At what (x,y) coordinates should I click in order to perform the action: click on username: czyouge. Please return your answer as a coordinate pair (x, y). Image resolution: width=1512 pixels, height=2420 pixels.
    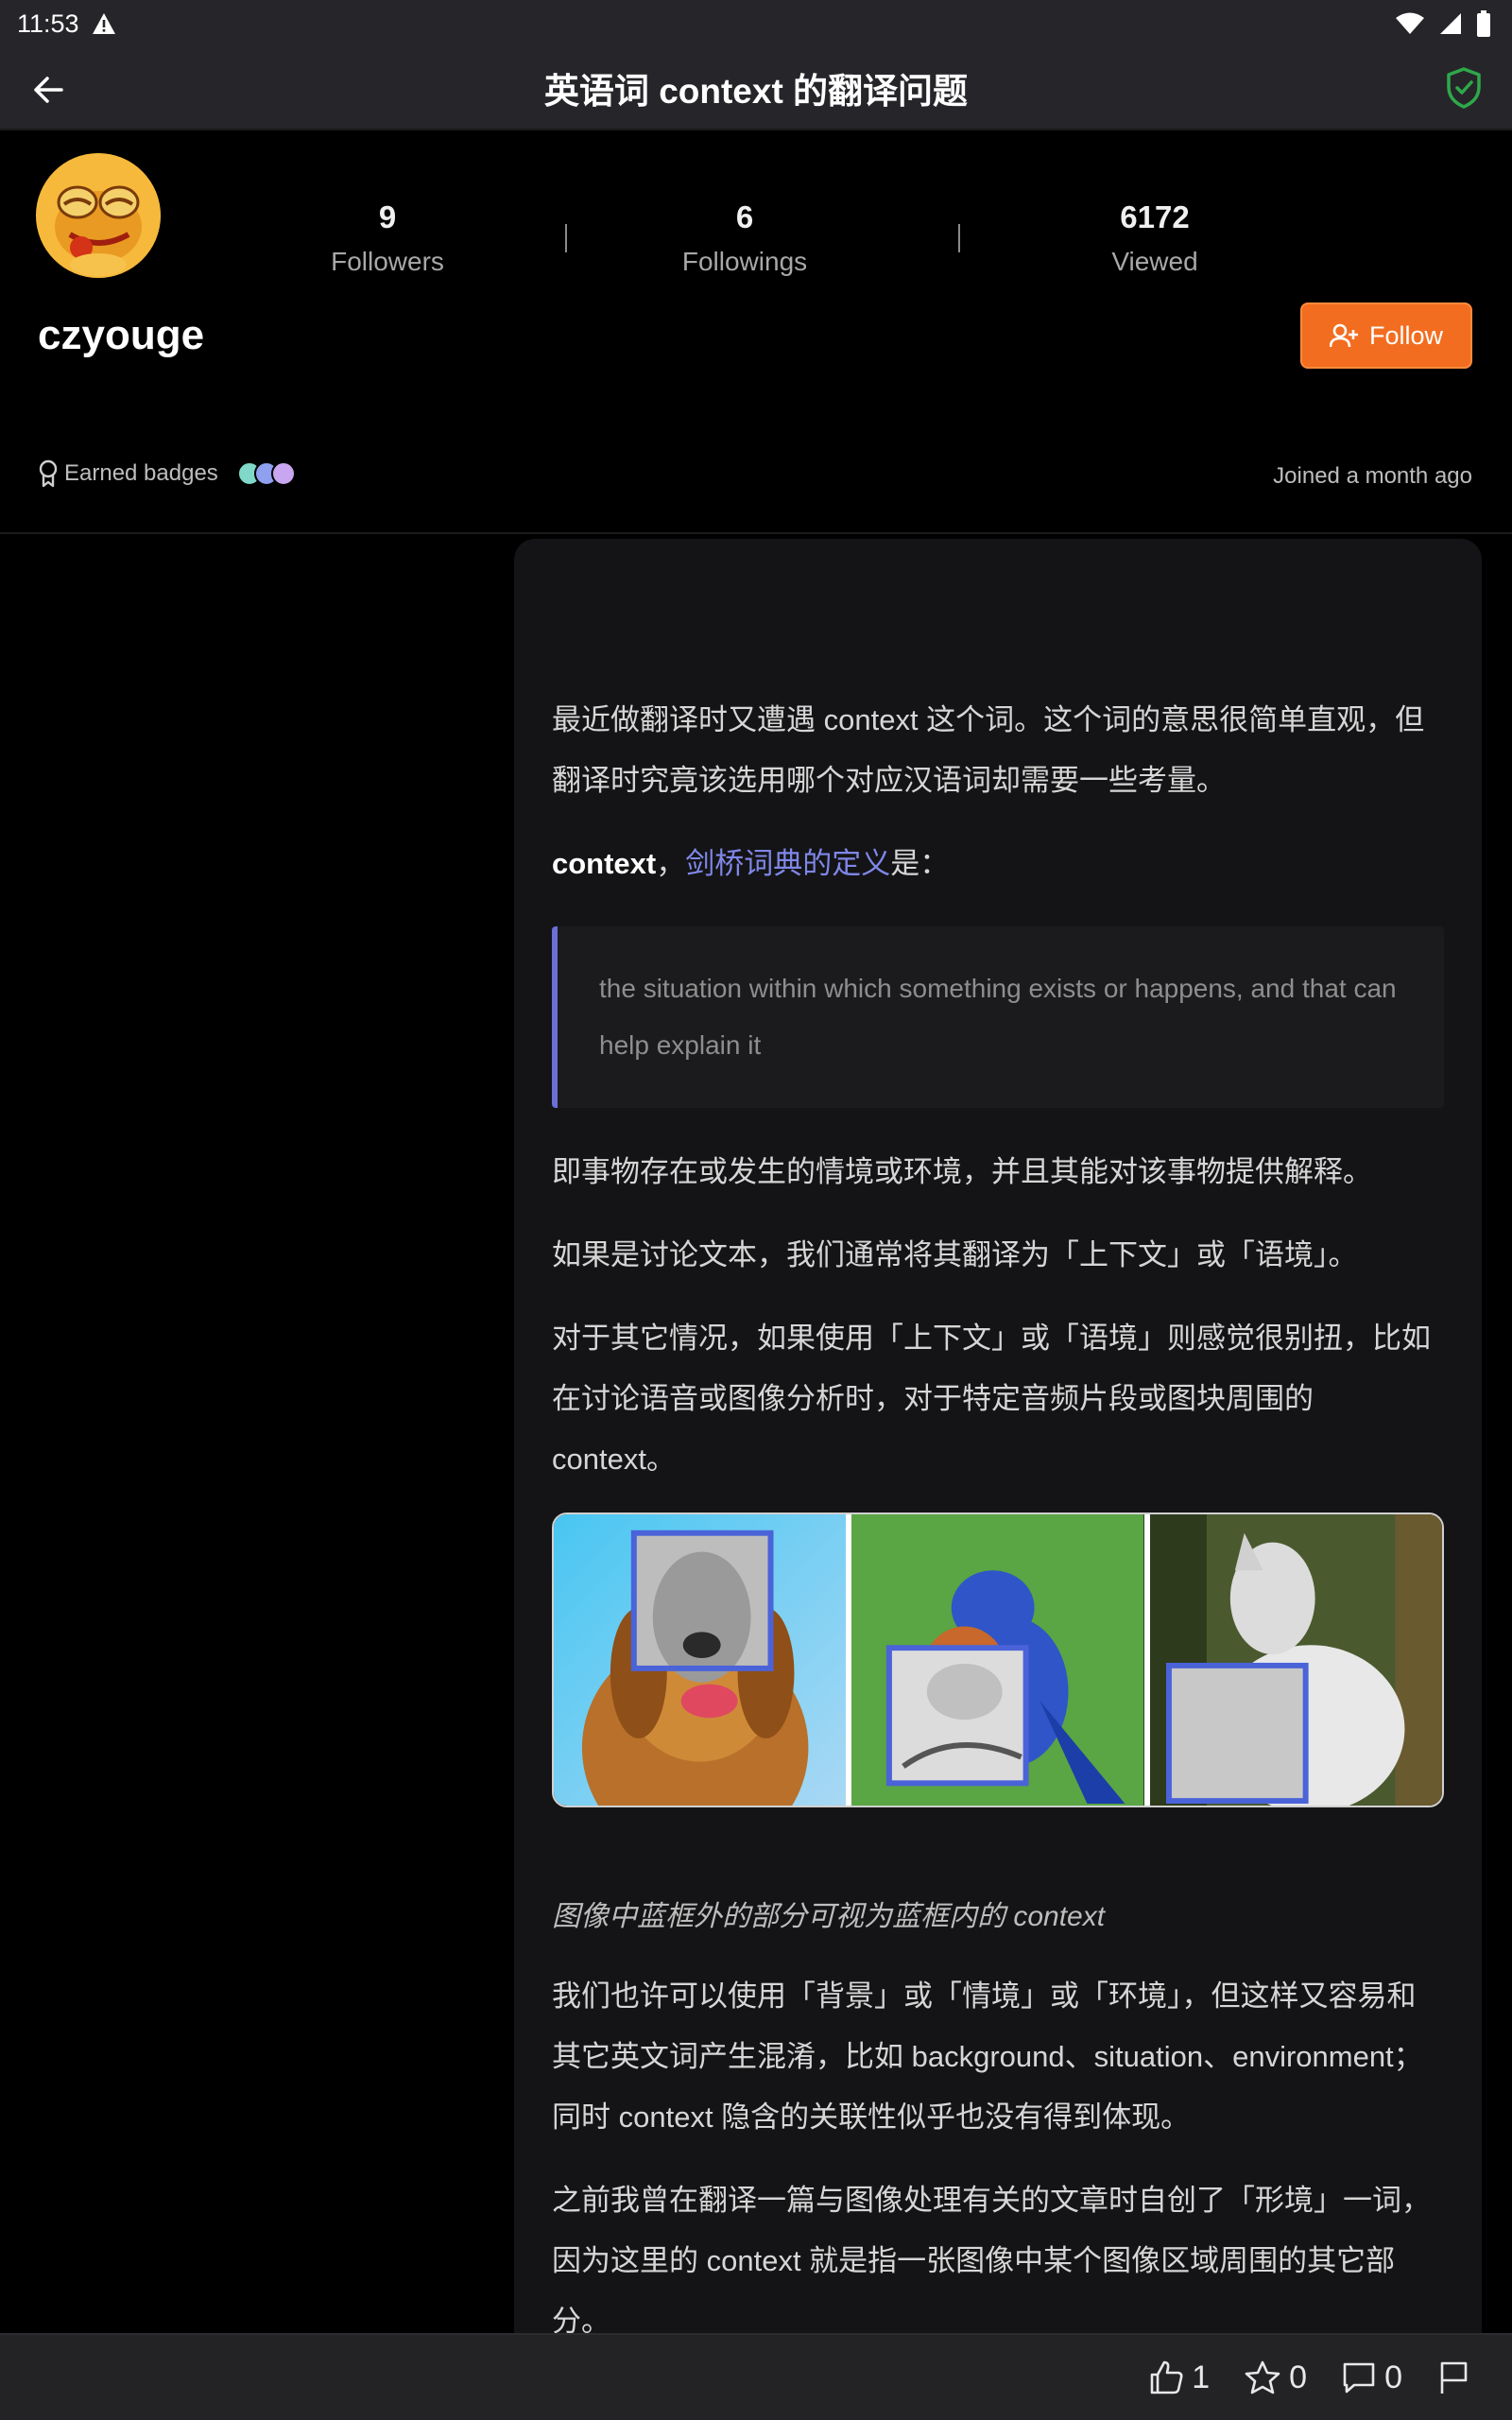
    Looking at the image, I should click on (121, 335).